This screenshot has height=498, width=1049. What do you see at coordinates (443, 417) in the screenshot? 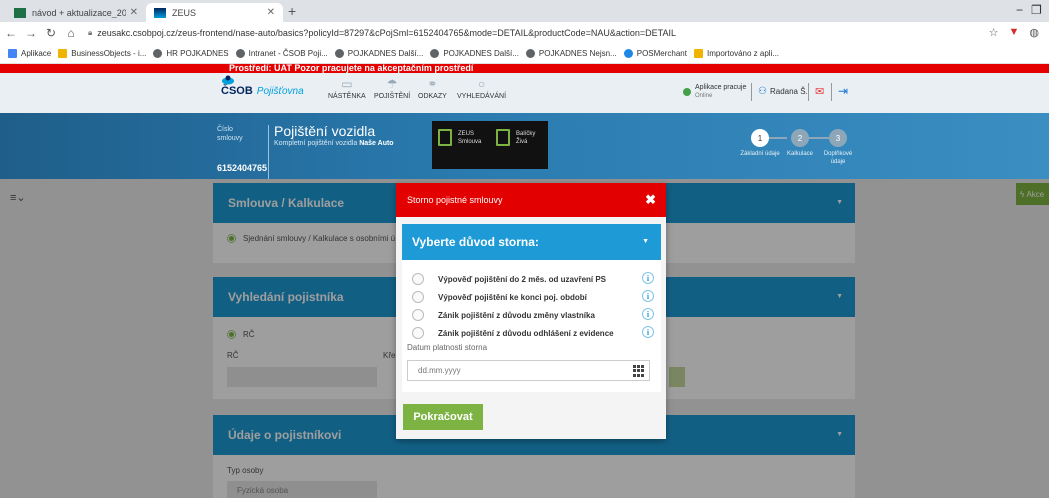
I see `continue-button: Pokračovat` at bounding box center [443, 417].